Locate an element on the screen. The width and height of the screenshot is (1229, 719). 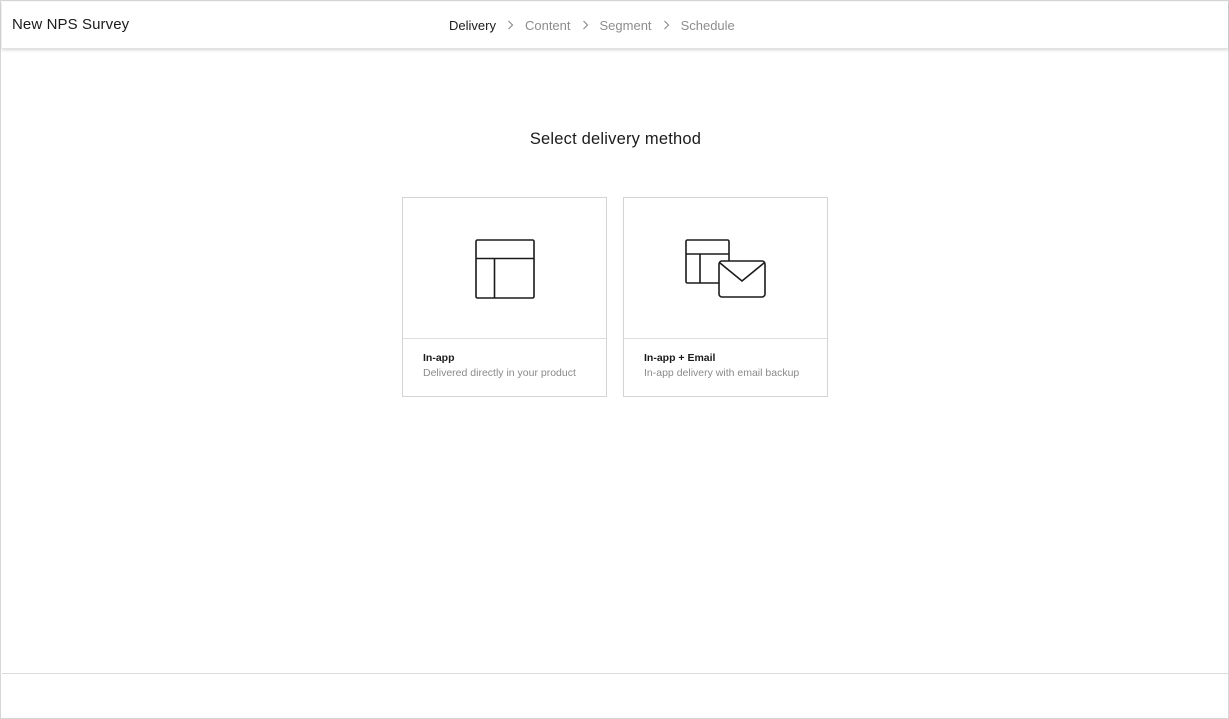
step-content: Content is located at coordinates (548, 25).